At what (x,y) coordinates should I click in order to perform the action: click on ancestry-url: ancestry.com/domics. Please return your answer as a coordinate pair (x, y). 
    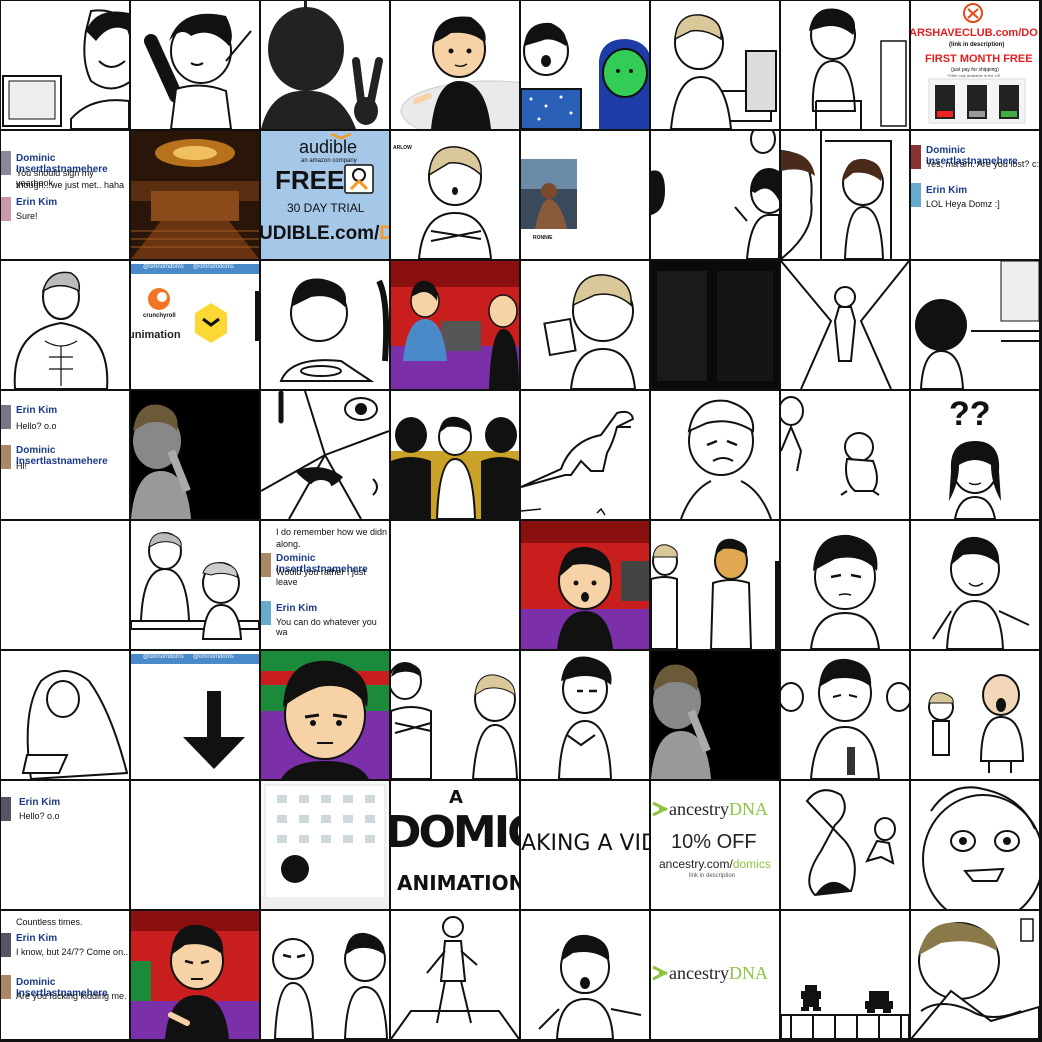
    Looking at the image, I should click on (715, 864).